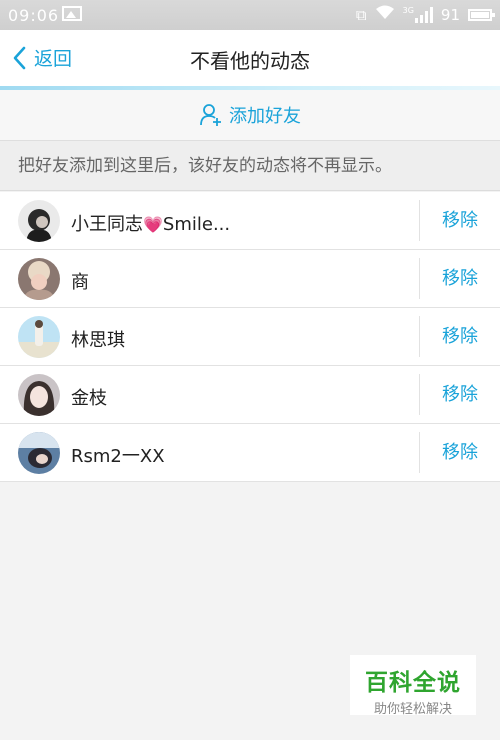 Image resolution: width=500 pixels, height=740 pixels. I want to click on watermark-subtitle: 助你轻松解决, so click(412, 709).